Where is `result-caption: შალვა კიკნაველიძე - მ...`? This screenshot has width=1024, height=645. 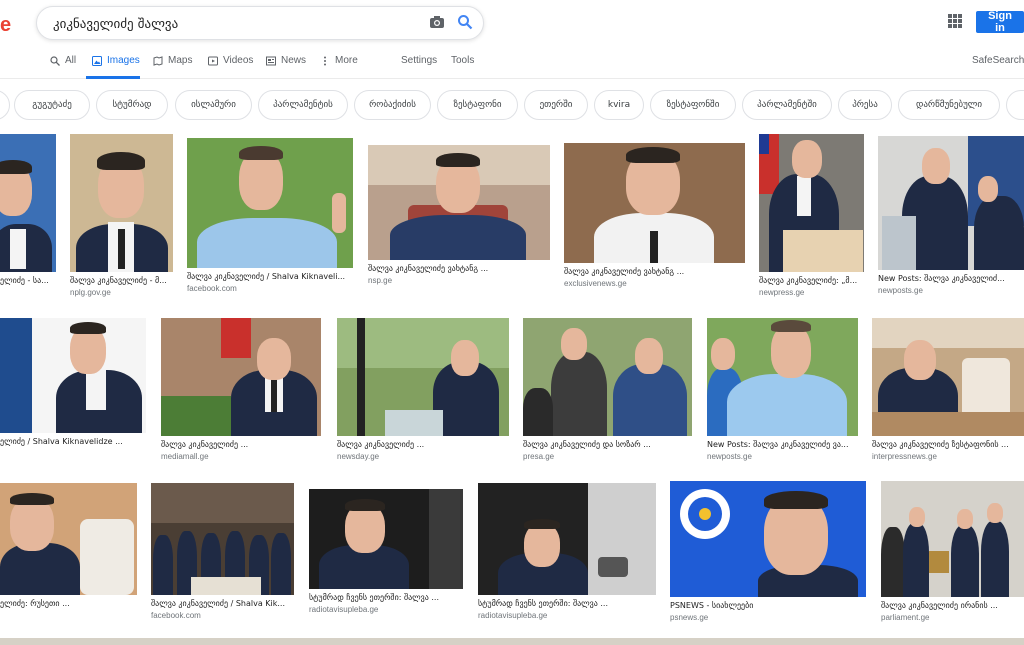 result-caption: შალვა კიკნაველიძე - მ... is located at coordinates (121, 280).